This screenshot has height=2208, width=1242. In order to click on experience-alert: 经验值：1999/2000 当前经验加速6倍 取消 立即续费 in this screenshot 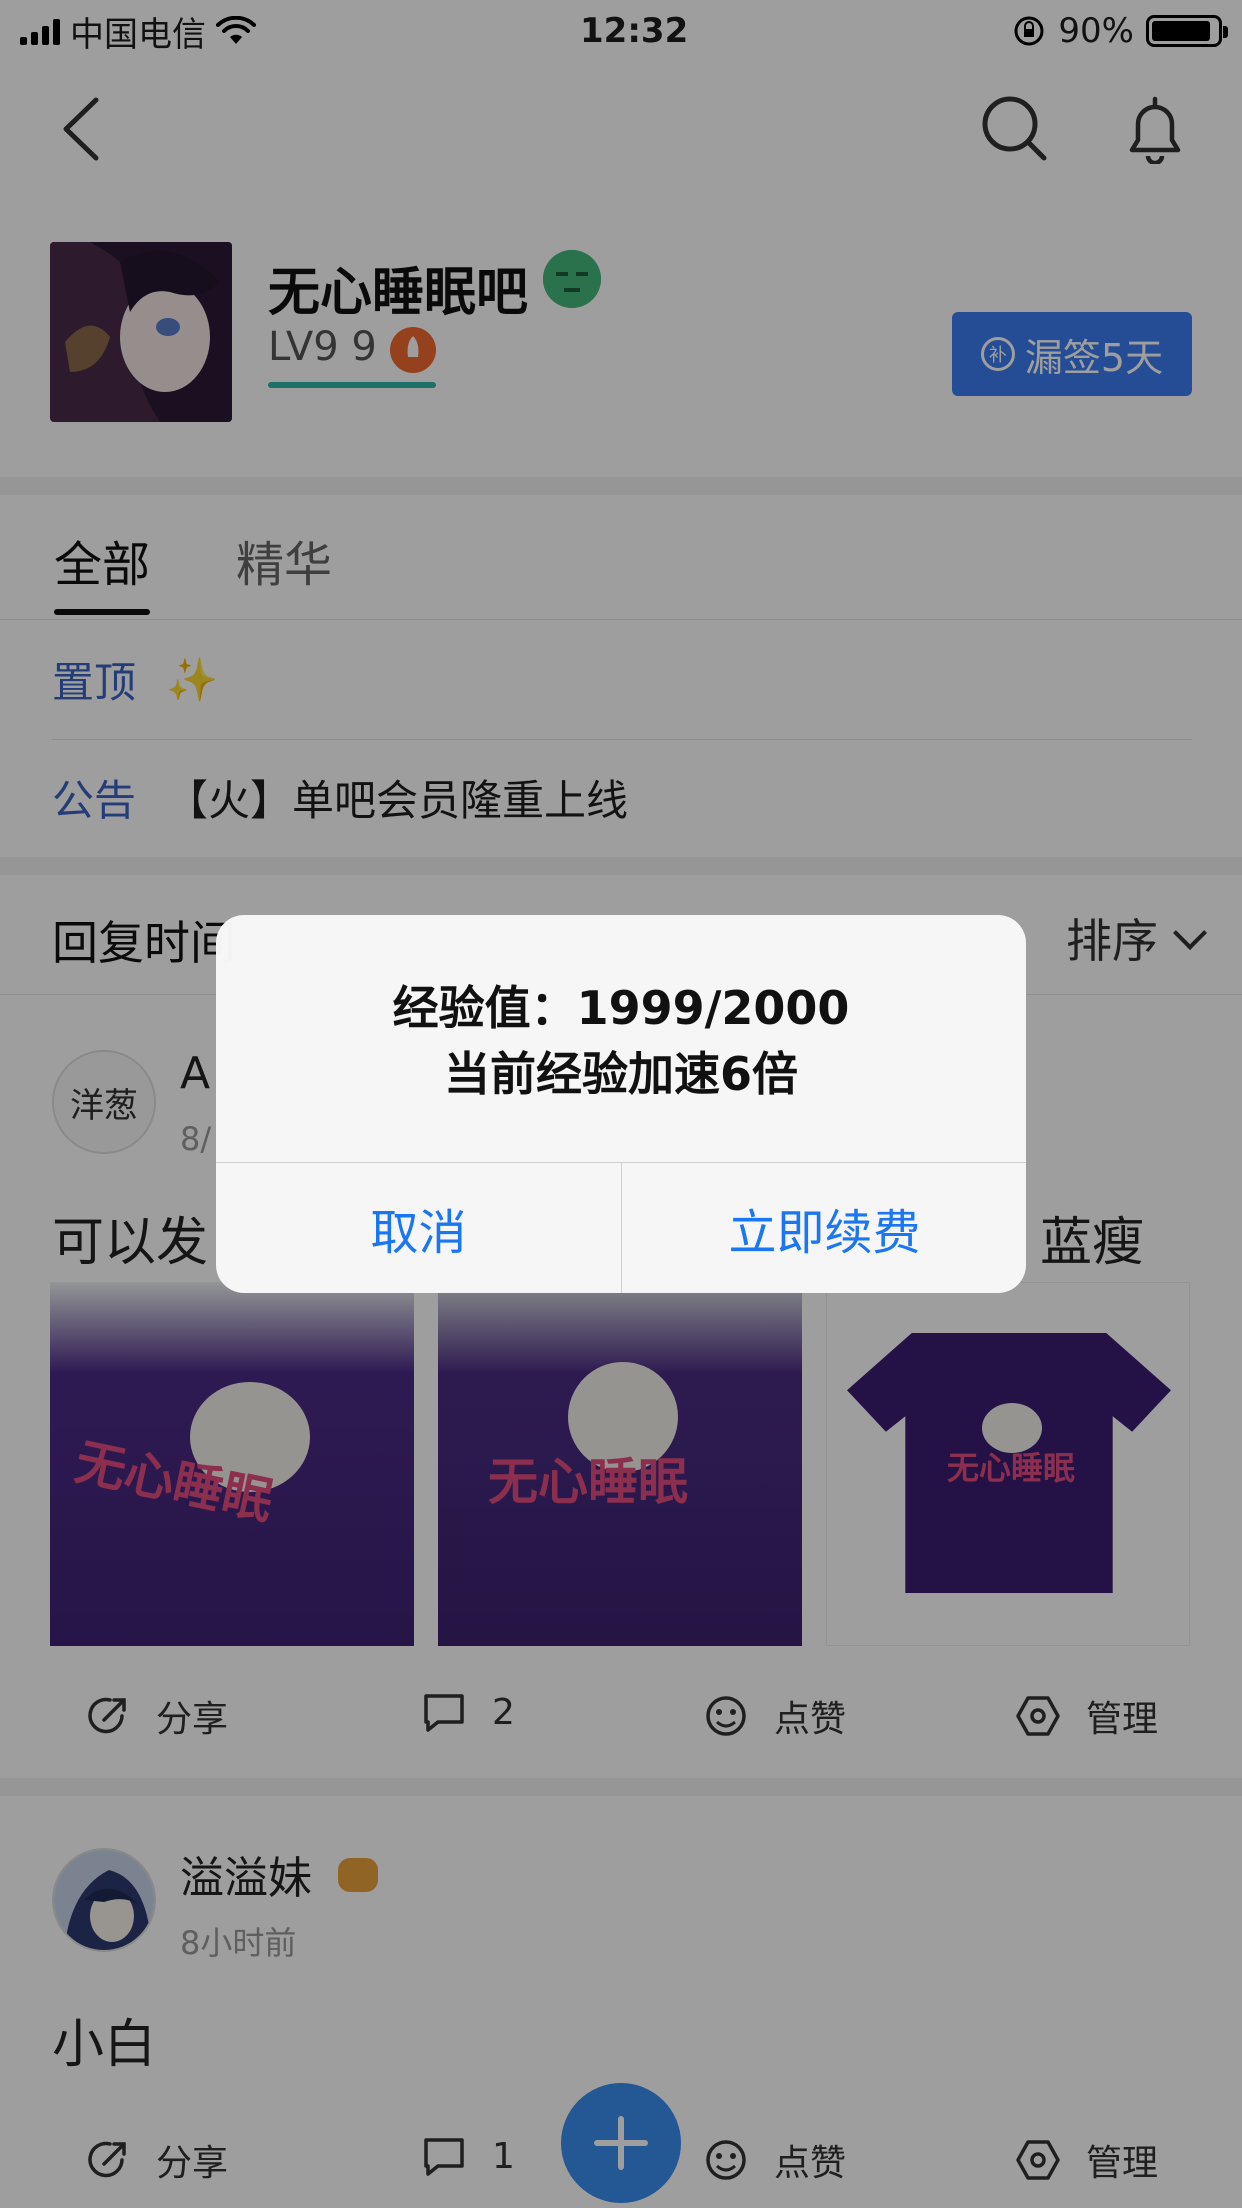, I will do `click(621, 1104)`.